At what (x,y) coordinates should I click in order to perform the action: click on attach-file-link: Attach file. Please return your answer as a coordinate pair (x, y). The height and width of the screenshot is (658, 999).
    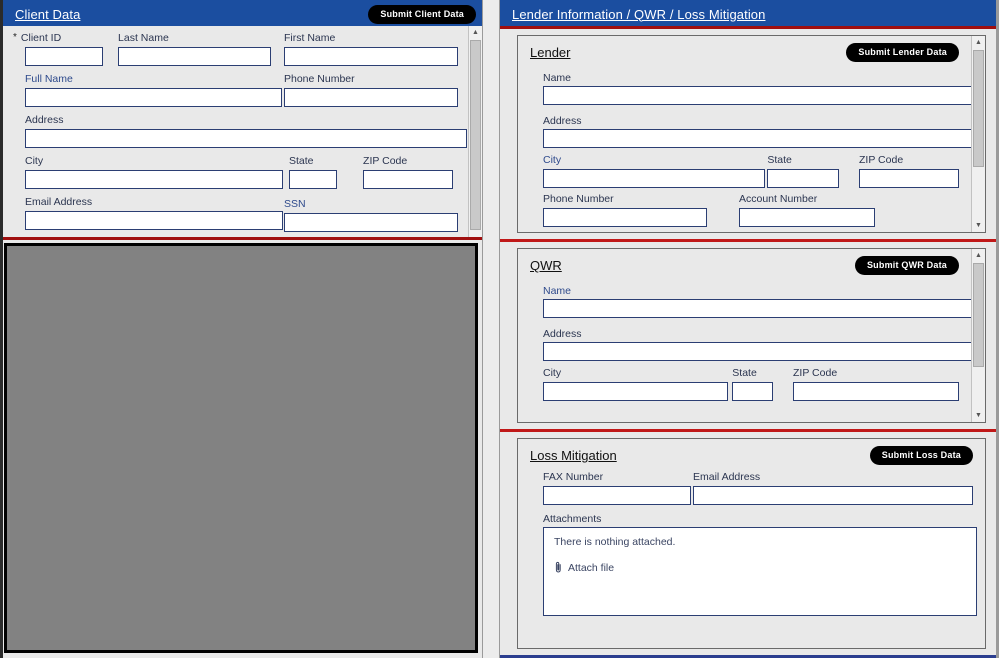
    Looking at the image, I should click on (760, 567).